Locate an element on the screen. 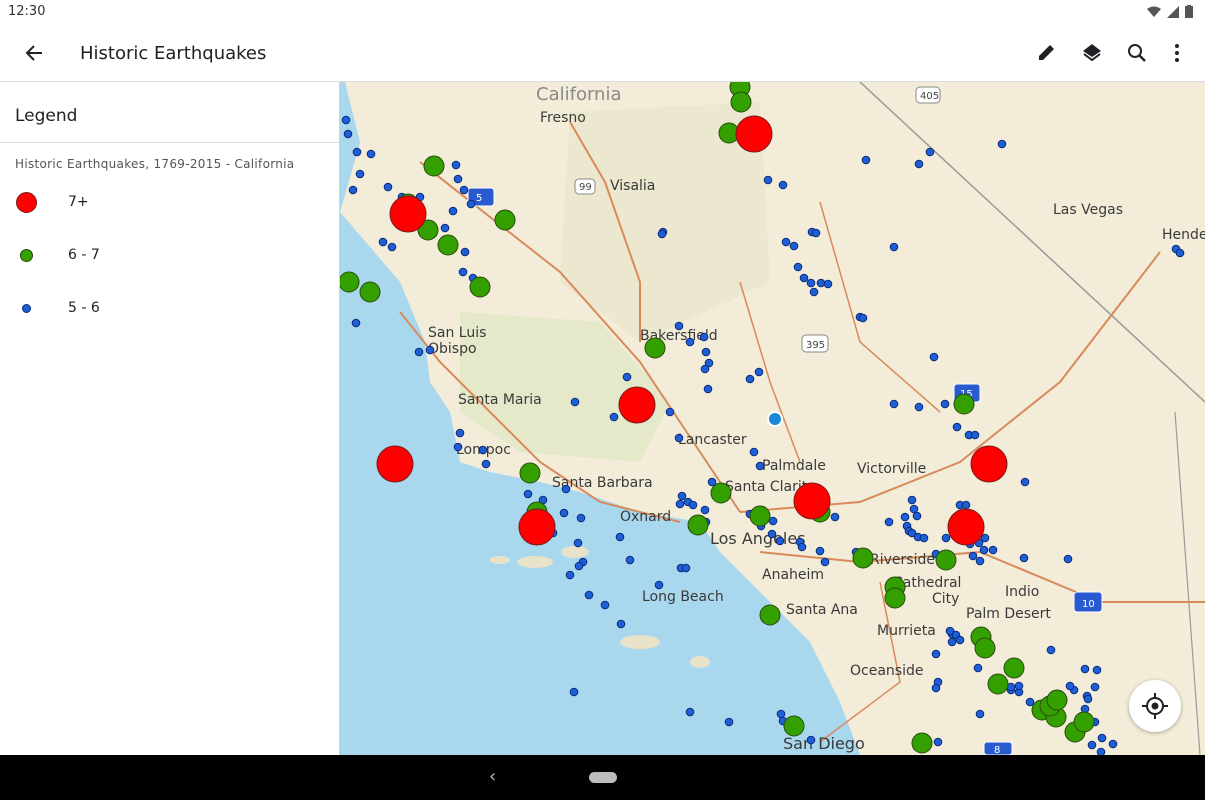 This screenshot has width=1205, height=800. my-location-button is located at coordinates (1155, 706).